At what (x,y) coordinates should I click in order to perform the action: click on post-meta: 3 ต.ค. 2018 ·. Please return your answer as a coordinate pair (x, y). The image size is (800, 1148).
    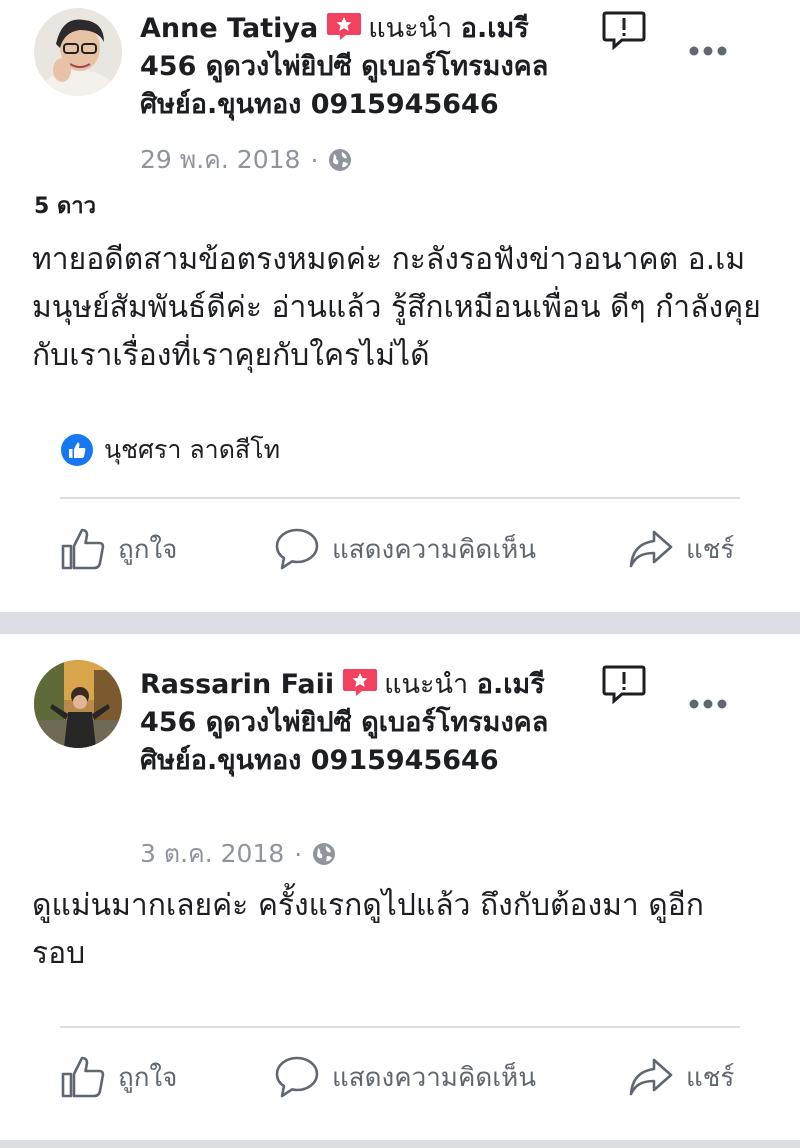
    Looking at the image, I should click on (238, 854).